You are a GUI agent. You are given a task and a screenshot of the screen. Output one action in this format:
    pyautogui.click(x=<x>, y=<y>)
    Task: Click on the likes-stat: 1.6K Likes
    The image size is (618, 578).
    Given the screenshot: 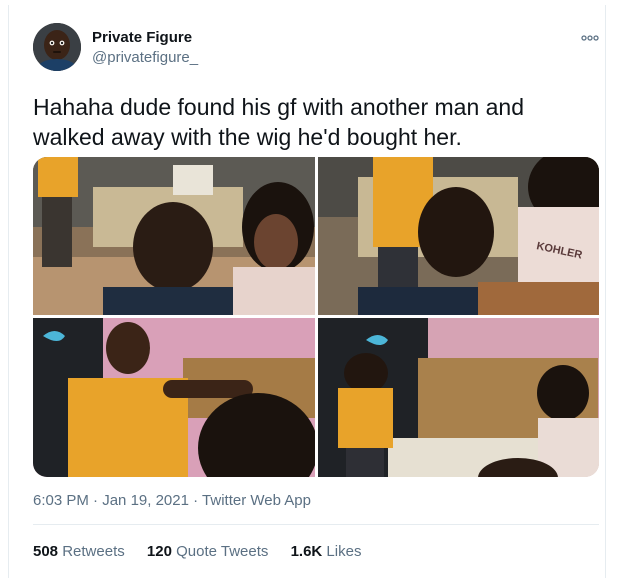 What is the action you would take?
    pyautogui.click(x=326, y=551)
    